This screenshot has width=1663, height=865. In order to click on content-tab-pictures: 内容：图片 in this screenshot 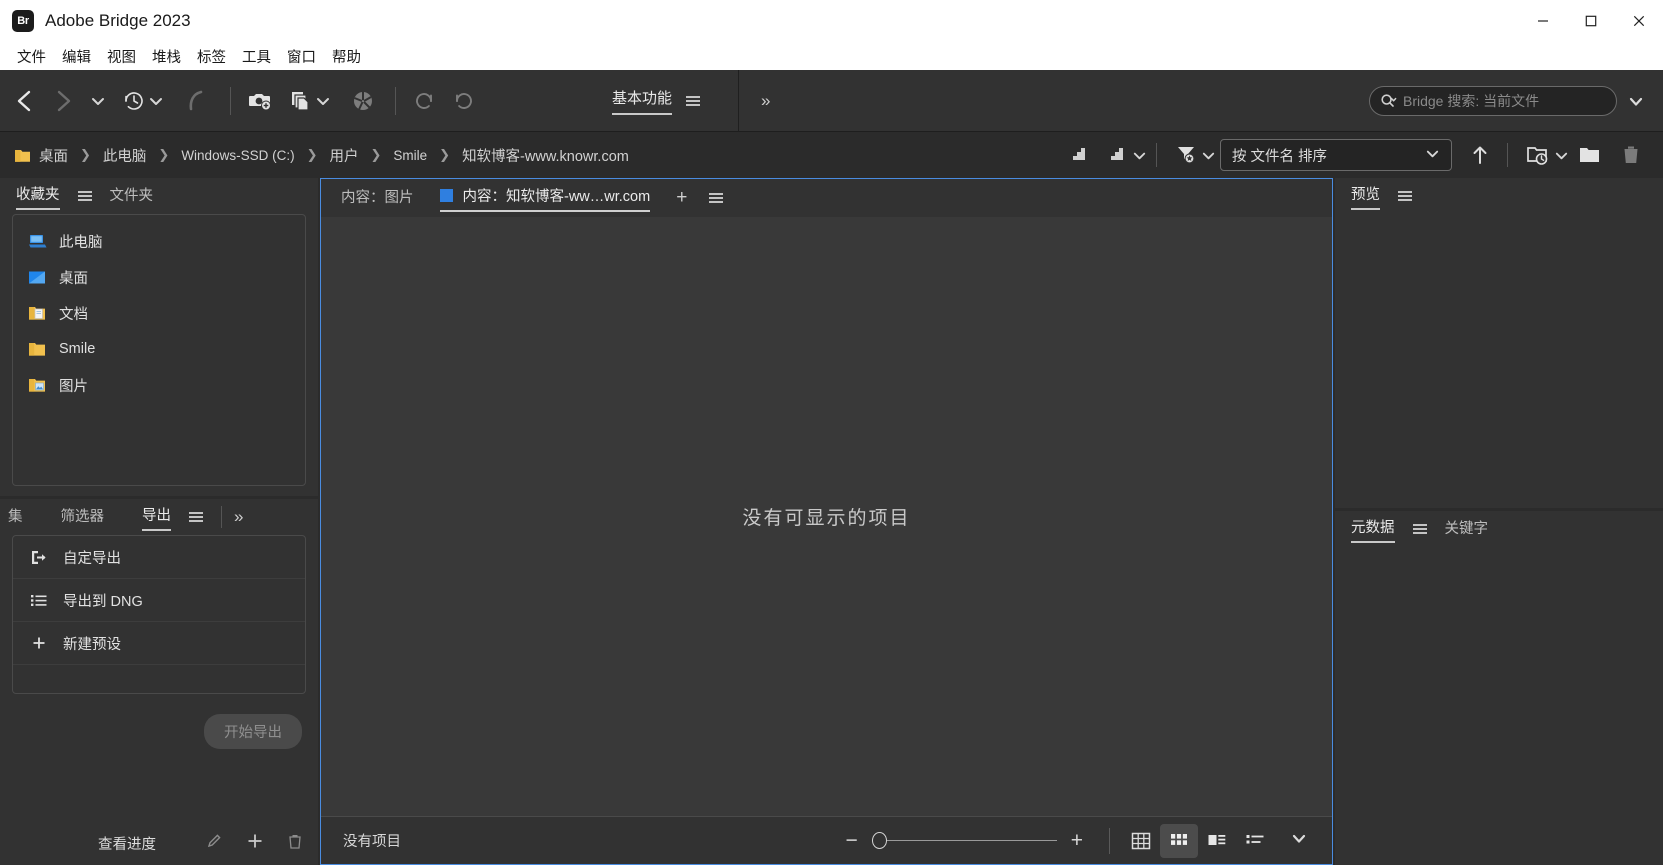, I will do `click(377, 198)`.